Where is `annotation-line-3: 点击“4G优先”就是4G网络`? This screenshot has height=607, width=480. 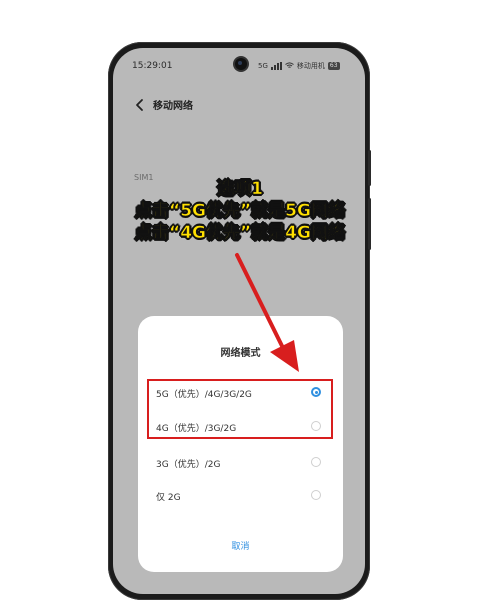 annotation-line-3: 点击“4G优先”就是4G网络 is located at coordinates (240, 233).